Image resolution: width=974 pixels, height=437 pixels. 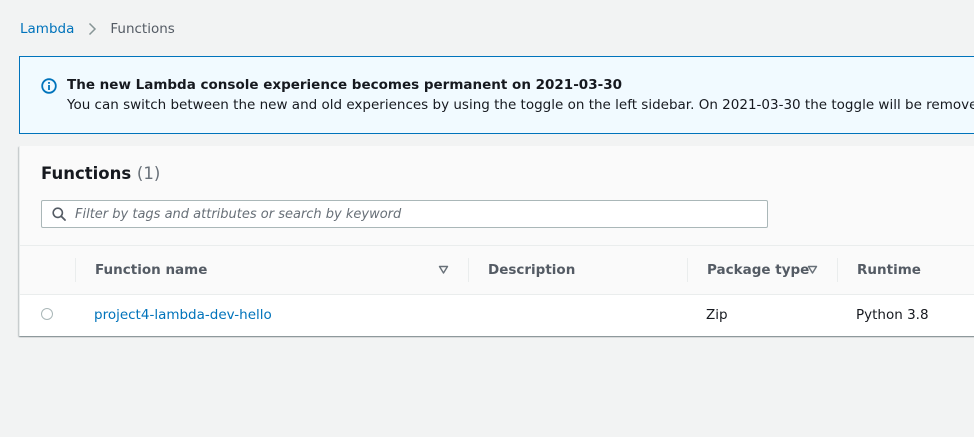 I want to click on function-name-cell: project4-lambda-dev-hello, so click(x=183, y=315).